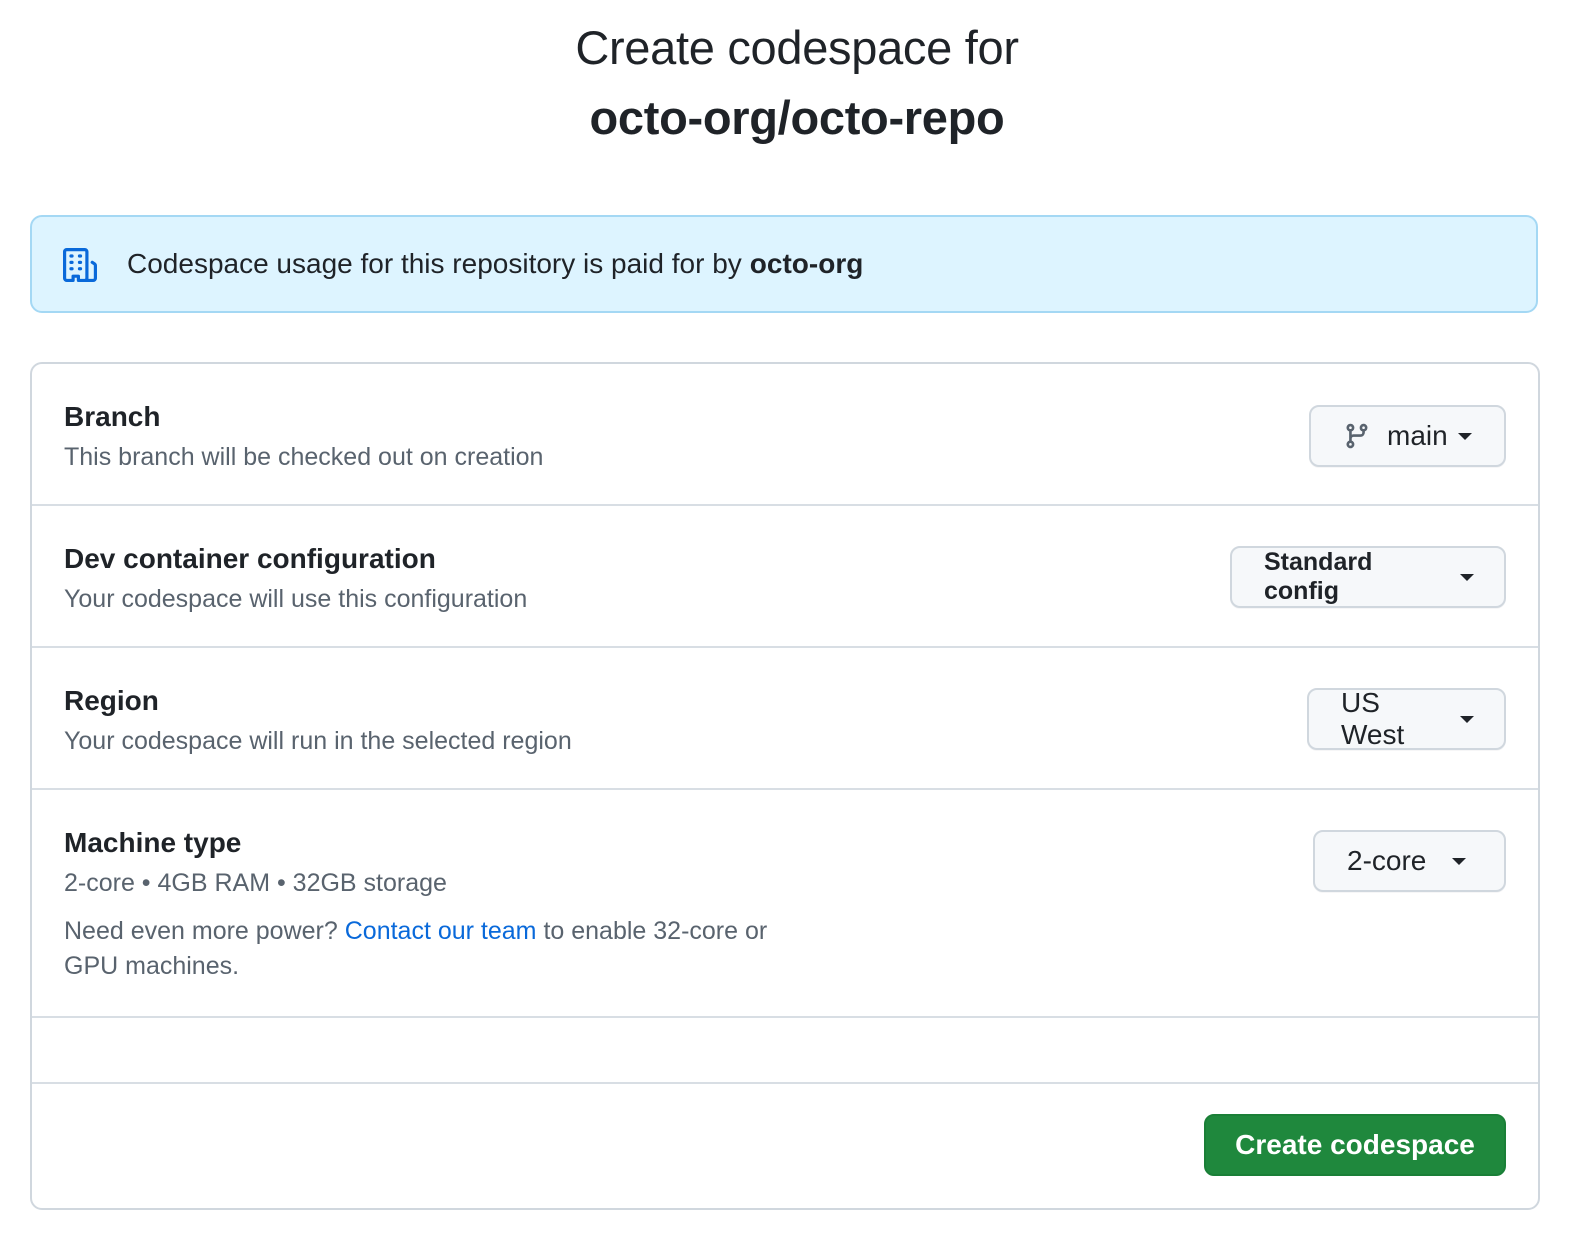 The height and width of the screenshot is (1256, 1594). What do you see at coordinates (785, 1051) in the screenshot?
I see `empty-row` at bounding box center [785, 1051].